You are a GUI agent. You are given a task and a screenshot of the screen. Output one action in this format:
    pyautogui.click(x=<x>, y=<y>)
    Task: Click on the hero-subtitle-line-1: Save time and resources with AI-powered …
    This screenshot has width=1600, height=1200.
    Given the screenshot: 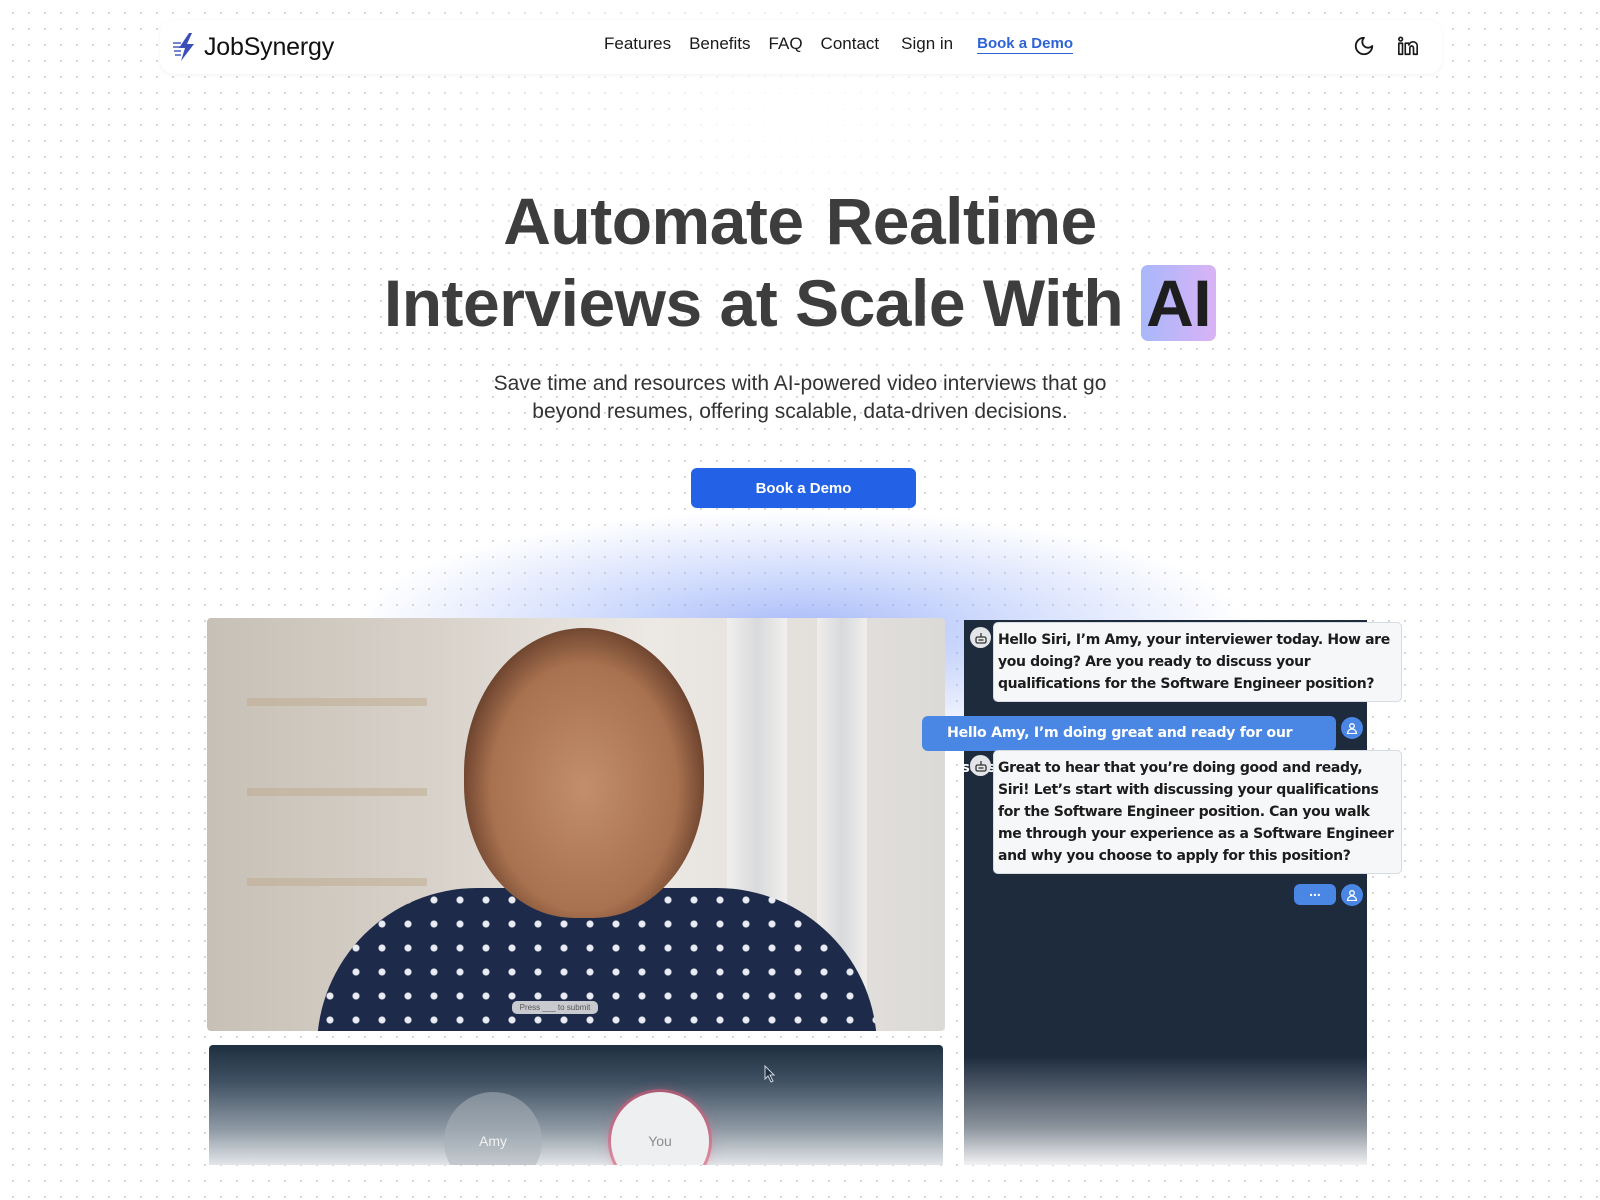 What is the action you would take?
    pyautogui.click(x=800, y=383)
    